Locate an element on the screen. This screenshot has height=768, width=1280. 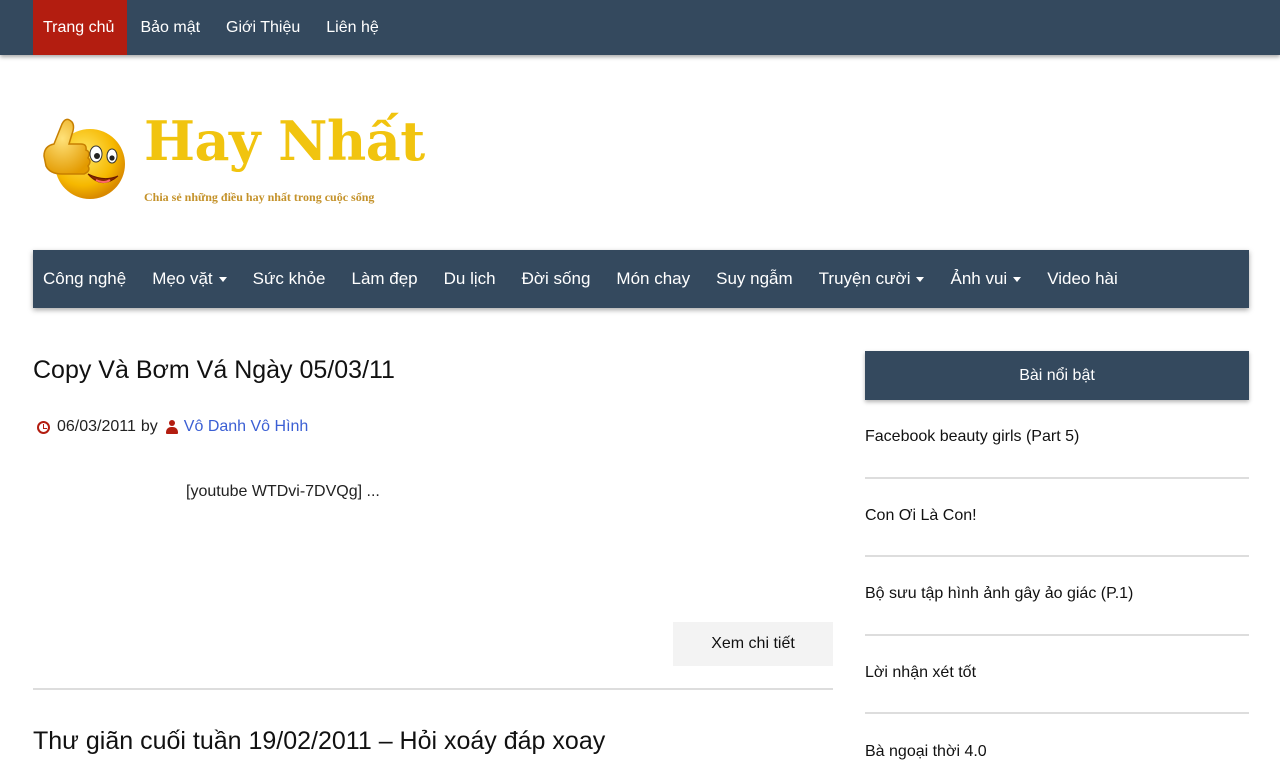
nav-item-label: Công nghệ is located at coordinates (85, 278).